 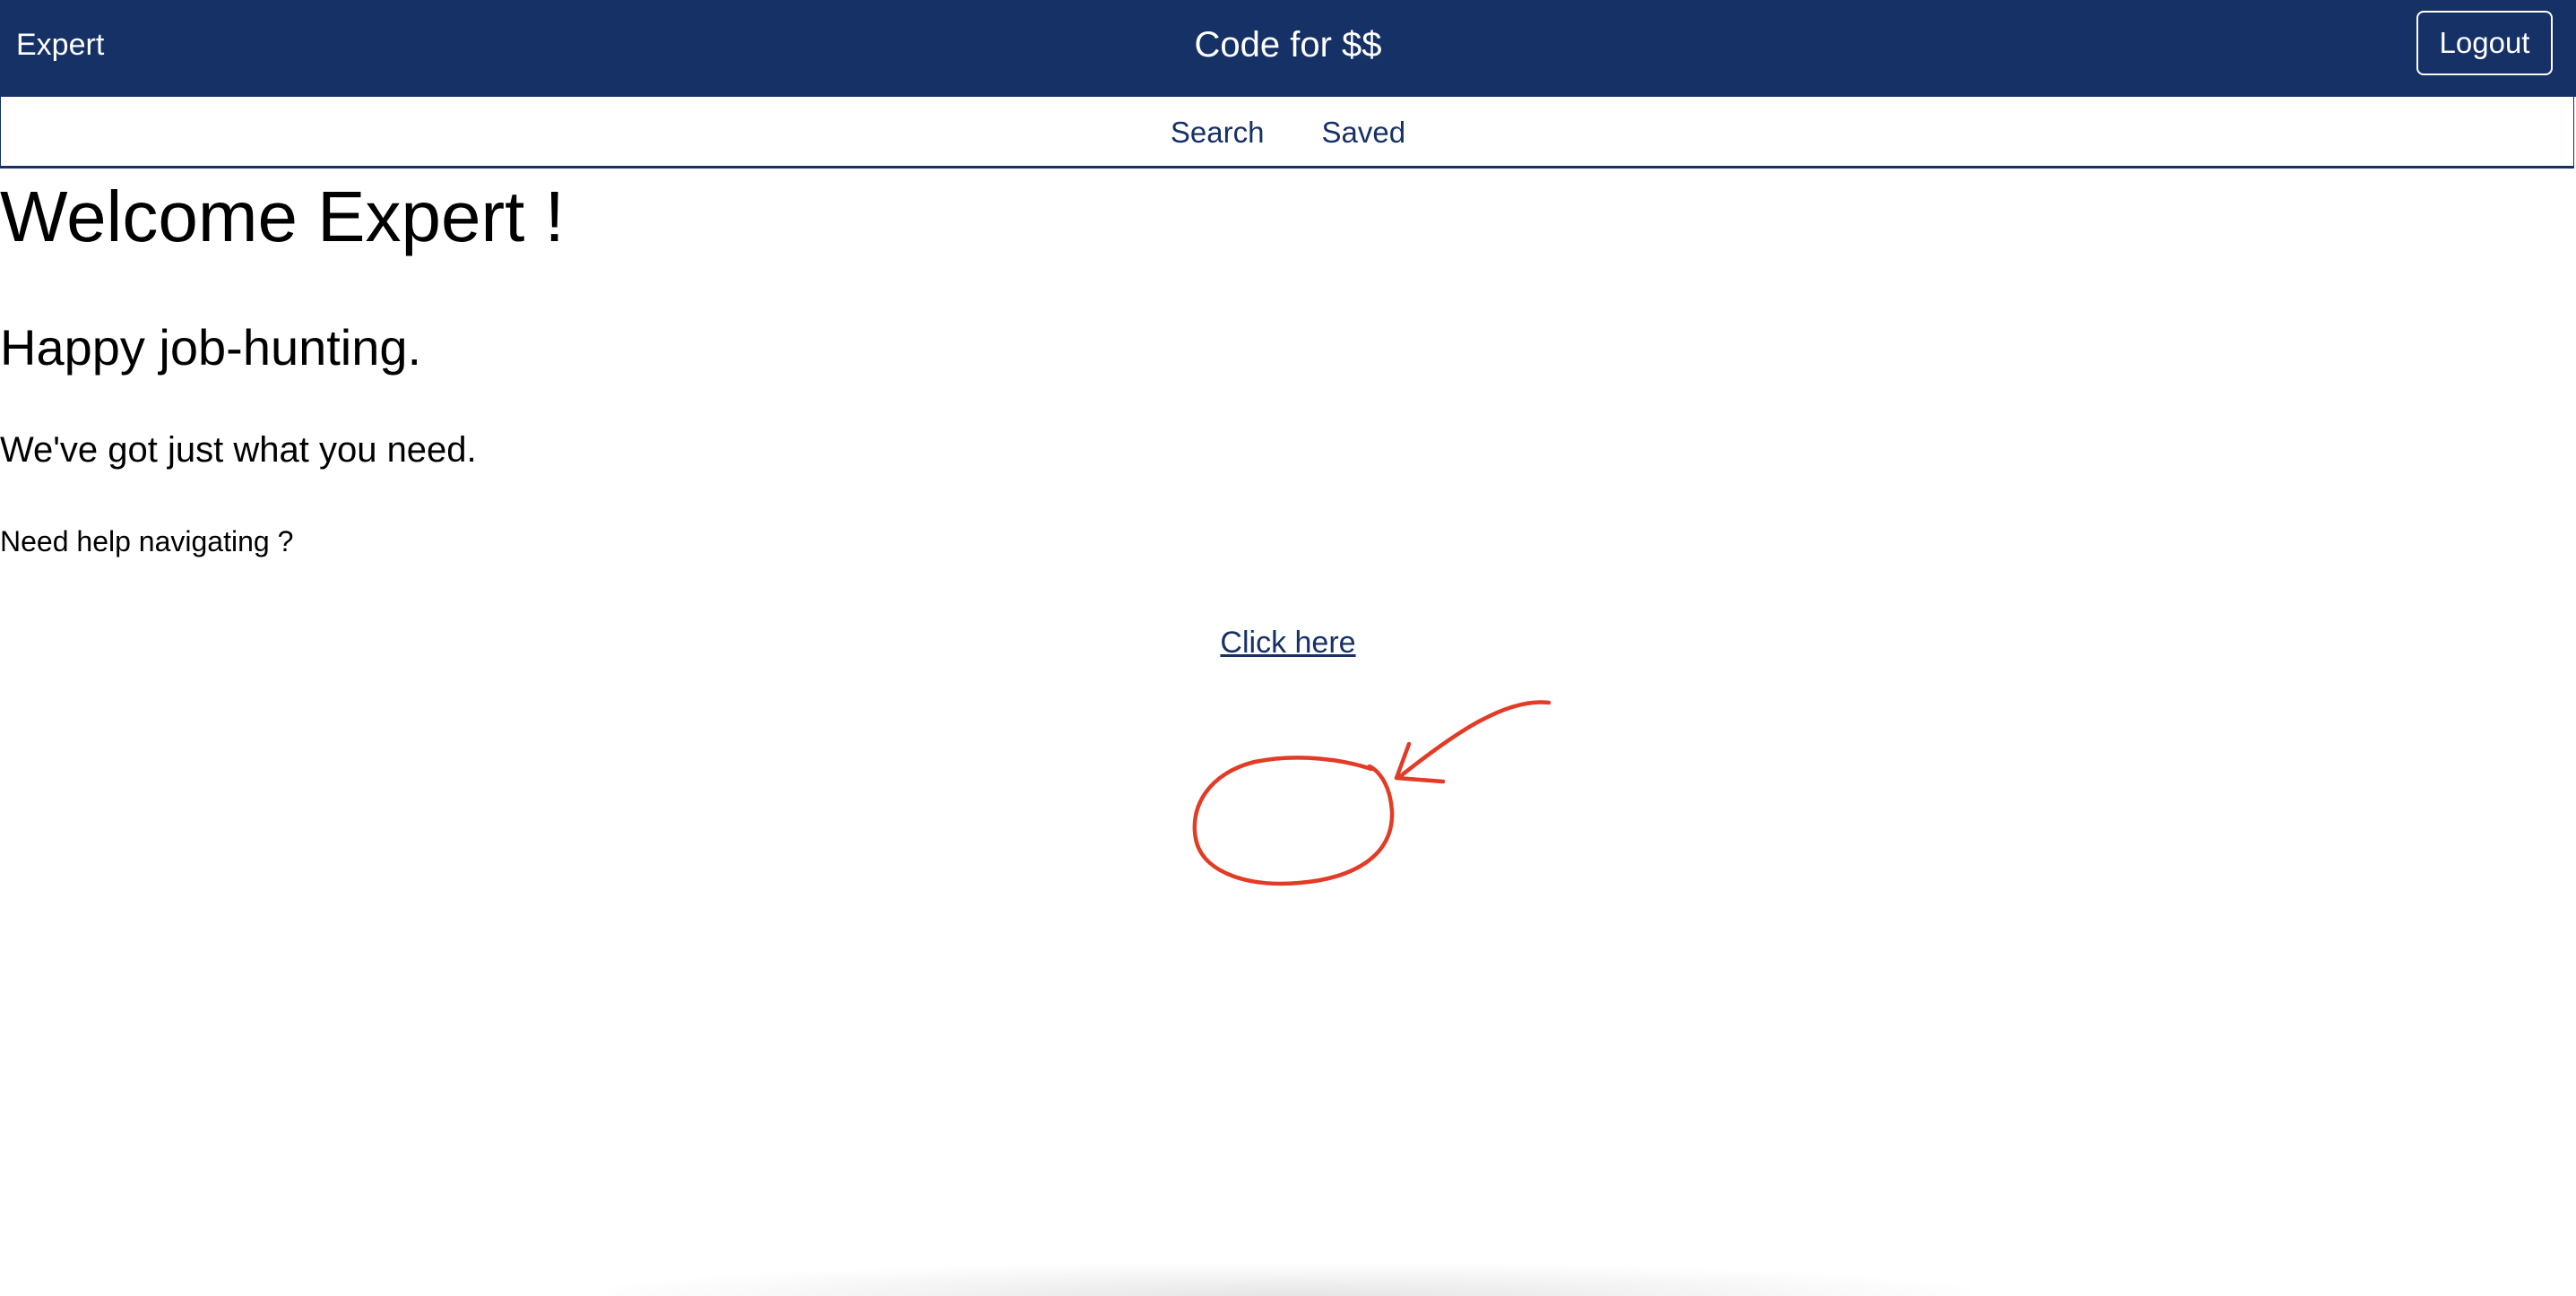 I want to click on annotation-arrowhead, so click(x=1420, y=762).